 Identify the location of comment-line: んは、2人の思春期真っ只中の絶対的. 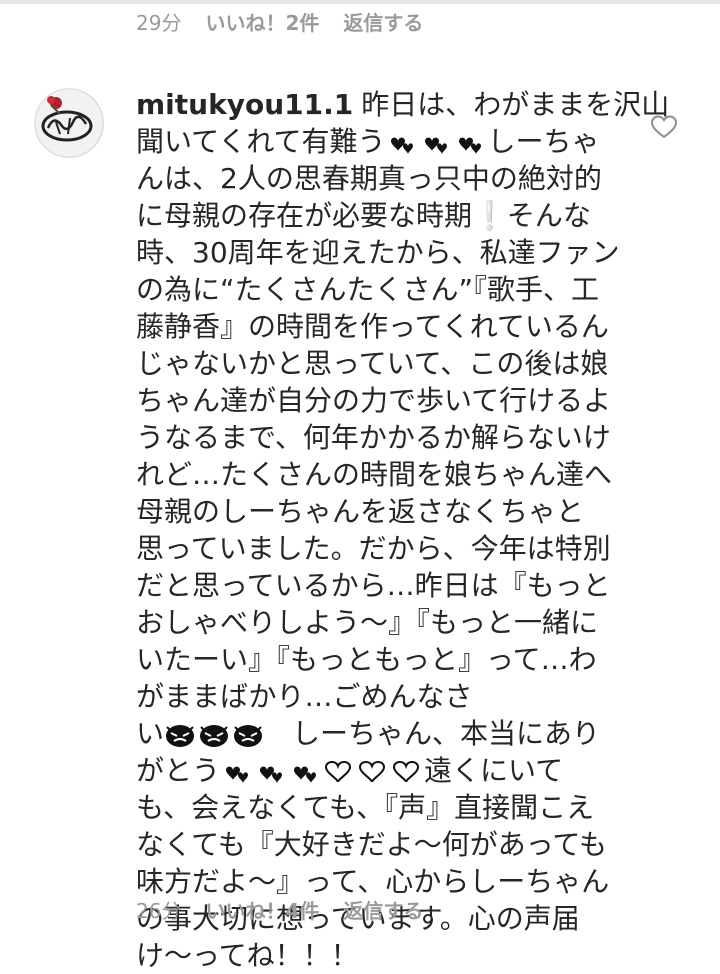
(369, 178).